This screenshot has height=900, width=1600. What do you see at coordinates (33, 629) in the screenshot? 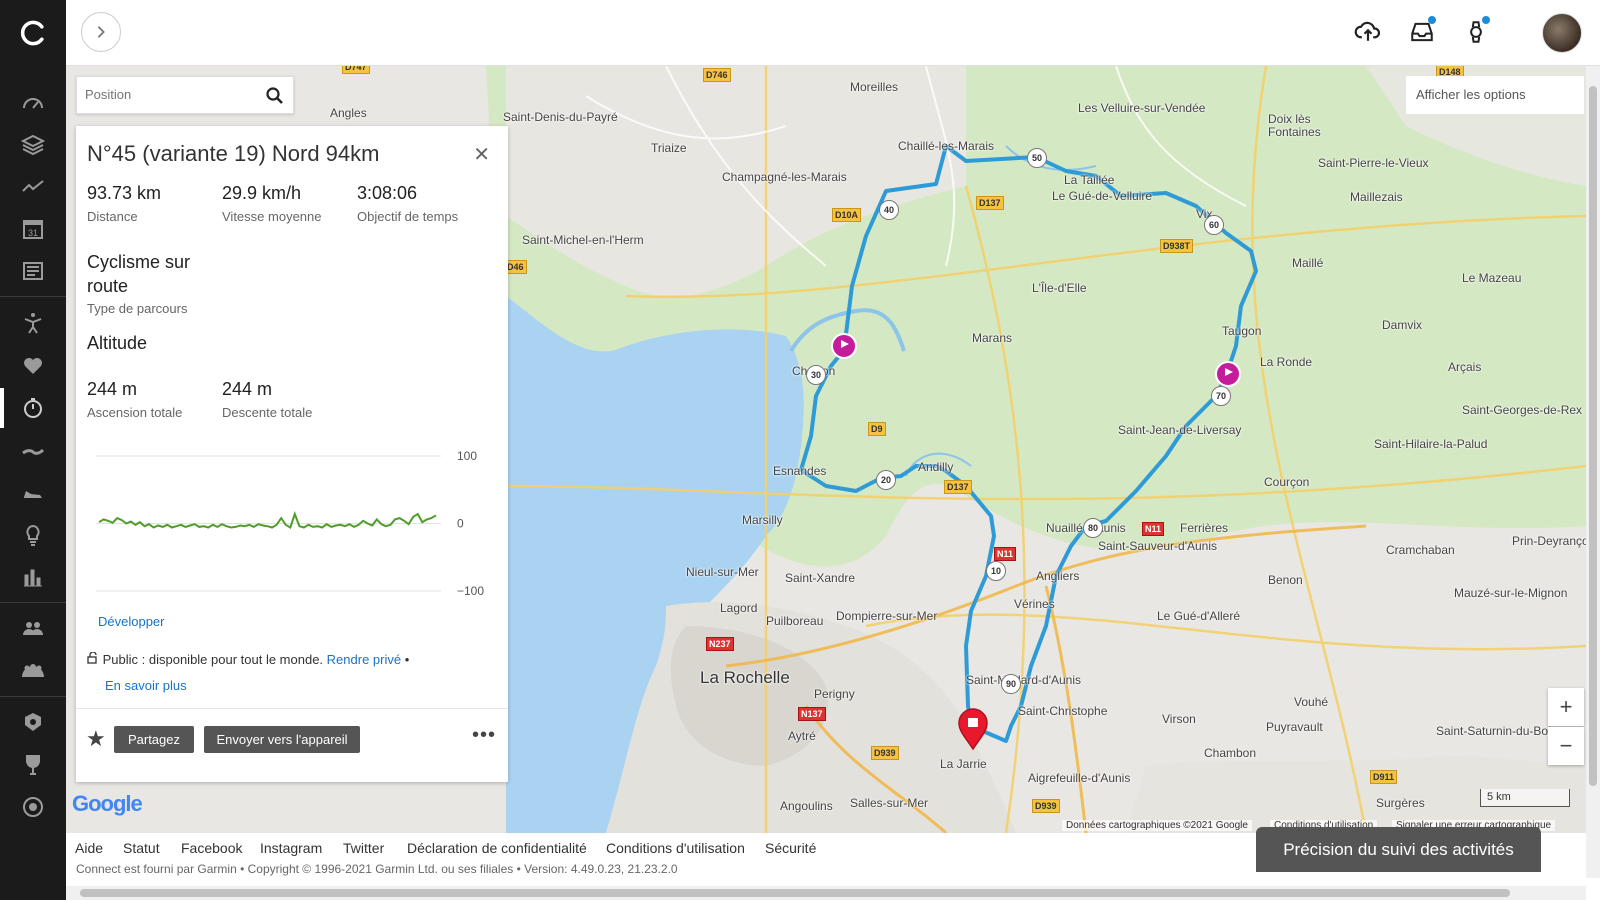
I see `connections-icon` at bounding box center [33, 629].